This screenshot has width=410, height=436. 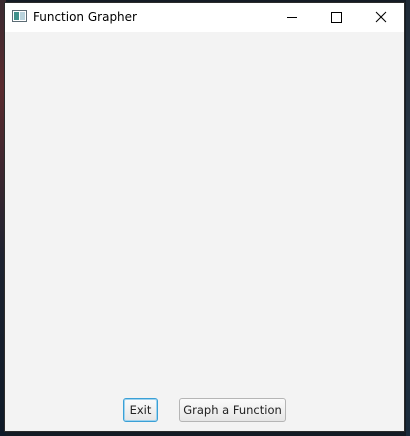 I want to click on close-icon, so click(x=381, y=17).